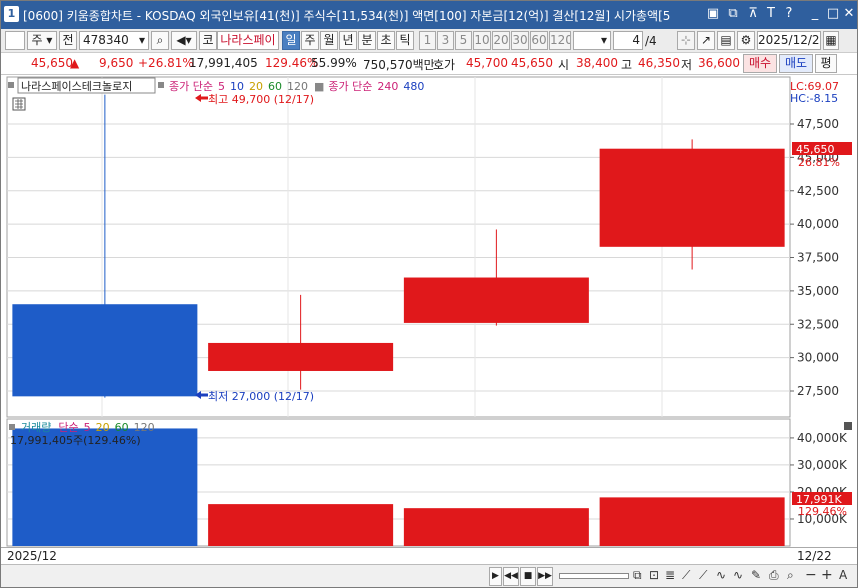 This screenshot has width=858, height=588. Describe the element at coordinates (463, 40) in the screenshot. I see `interval-button: 5` at that location.